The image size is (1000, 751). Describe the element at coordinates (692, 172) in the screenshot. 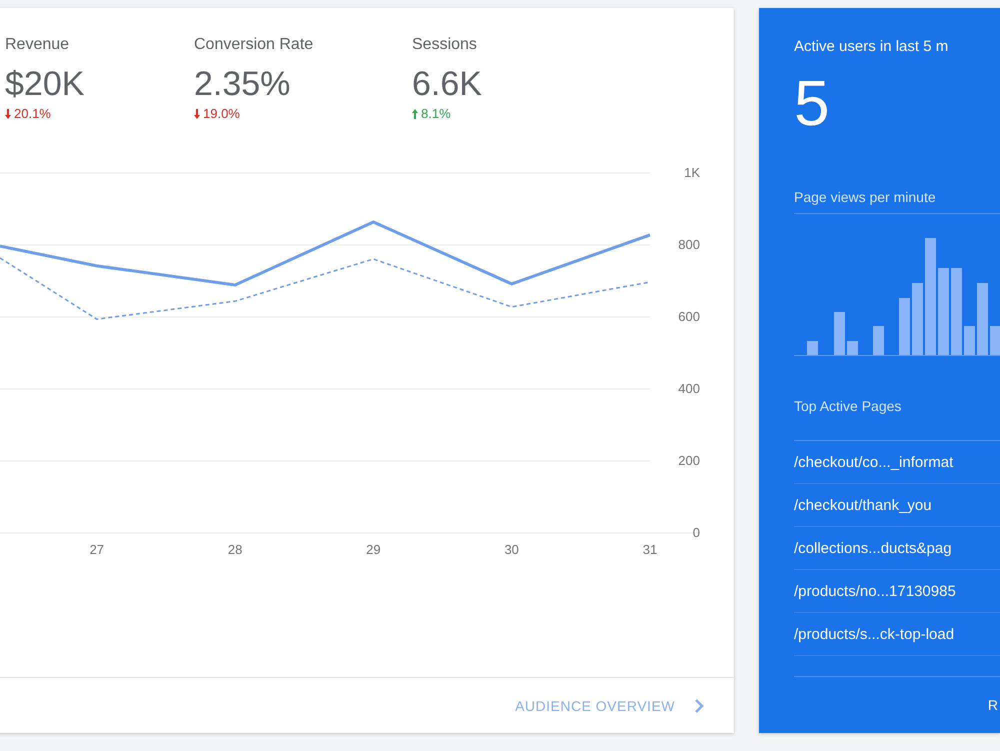

I see `axis-label: 1K` at that location.